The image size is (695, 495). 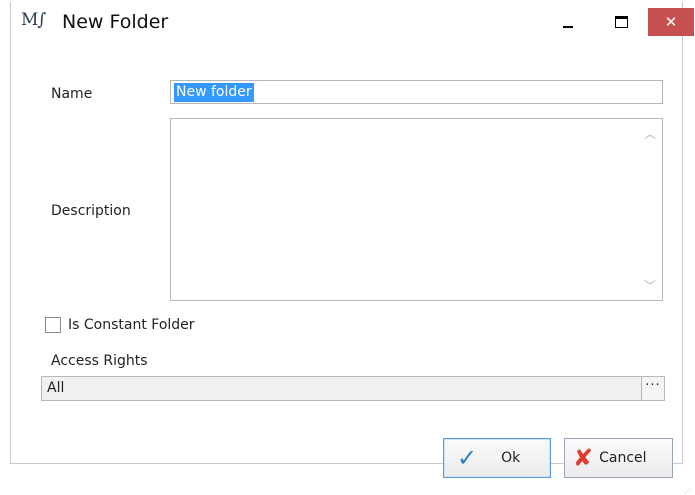 I want to click on name-label: Name, so click(x=72, y=94).